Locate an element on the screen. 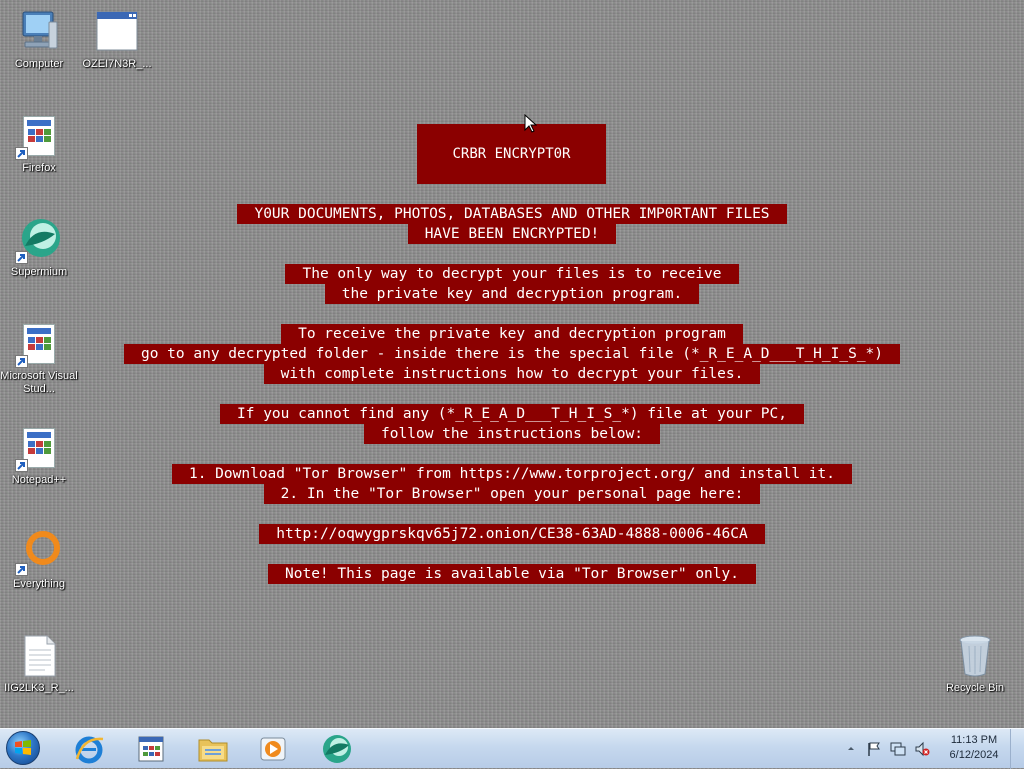 The height and width of the screenshot is (769, 1024). desktop-icon-recycle-bin: Recycle Bin is located at coordinates (975, 663).